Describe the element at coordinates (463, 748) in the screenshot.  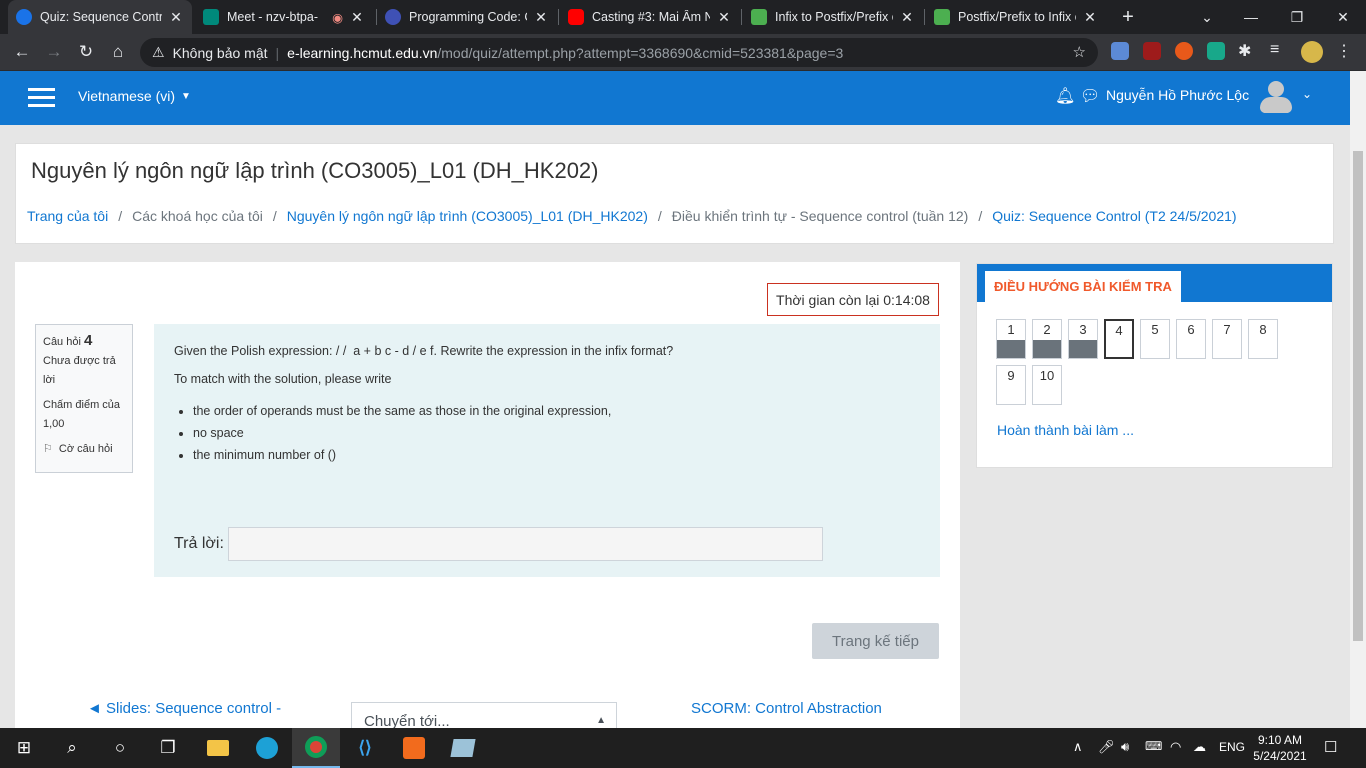
I see `notes-app-icon` at that location.